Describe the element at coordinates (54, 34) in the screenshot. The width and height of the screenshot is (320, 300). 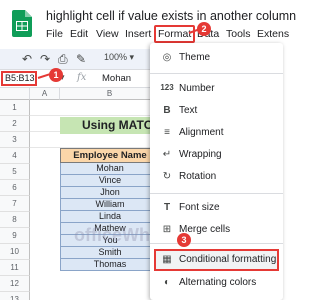
I see `menu-file: File` at that location.